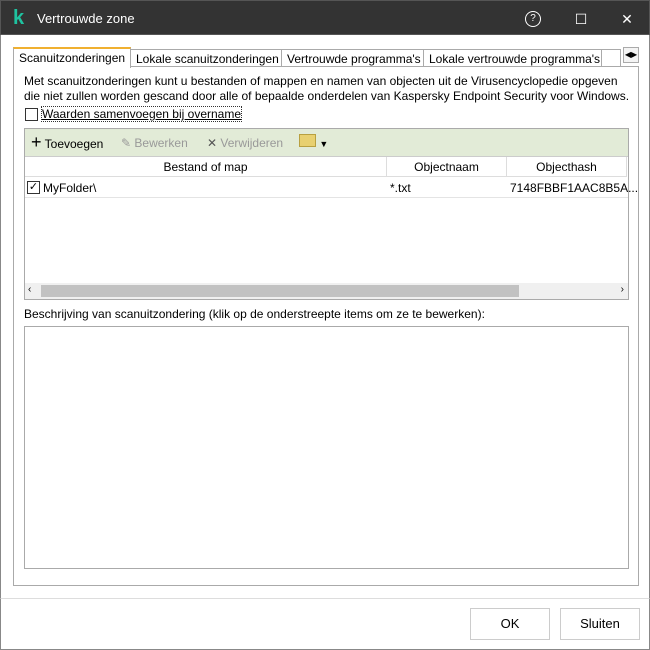 This screenshot has height=650, width=650. I want to click on tab-trusted-apps: Vertrouwde programma's, so click(354, 58).